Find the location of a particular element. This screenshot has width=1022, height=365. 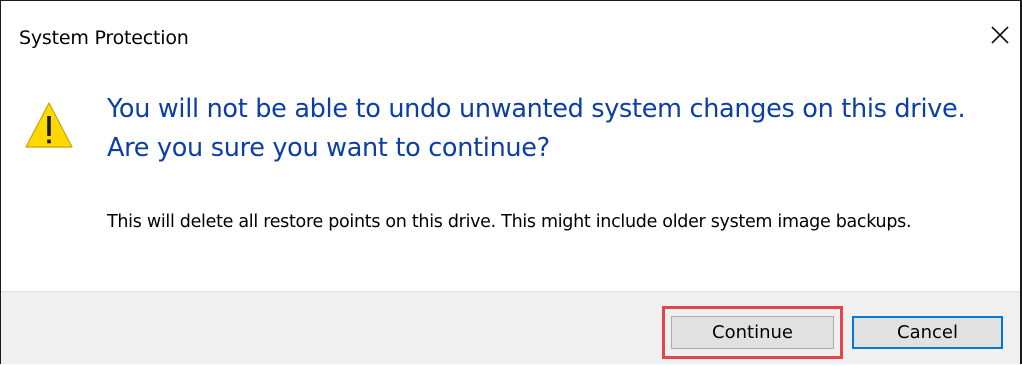

close-icon is located at coordinates (1000, 35).